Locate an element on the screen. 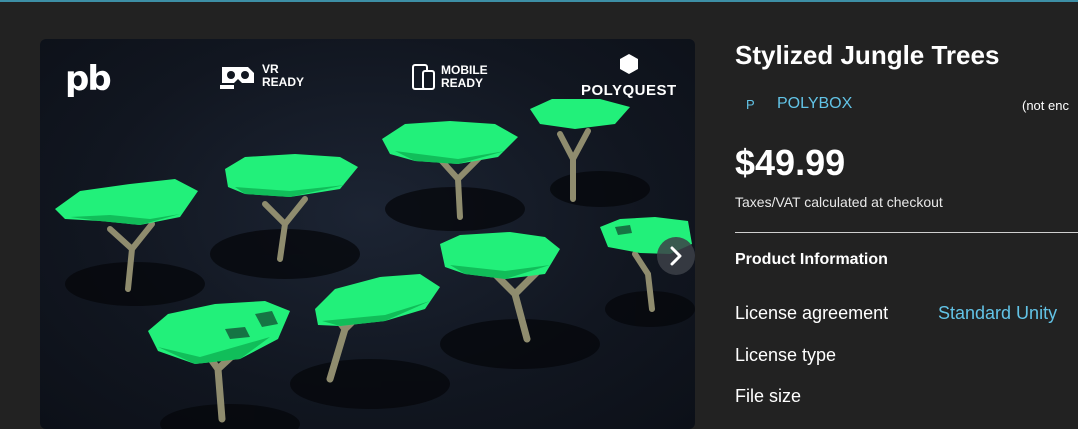 The height and width of the screenshot is (429, 1078). polyquest-badge: POLYQUEST is located at coordinates (629, 76).